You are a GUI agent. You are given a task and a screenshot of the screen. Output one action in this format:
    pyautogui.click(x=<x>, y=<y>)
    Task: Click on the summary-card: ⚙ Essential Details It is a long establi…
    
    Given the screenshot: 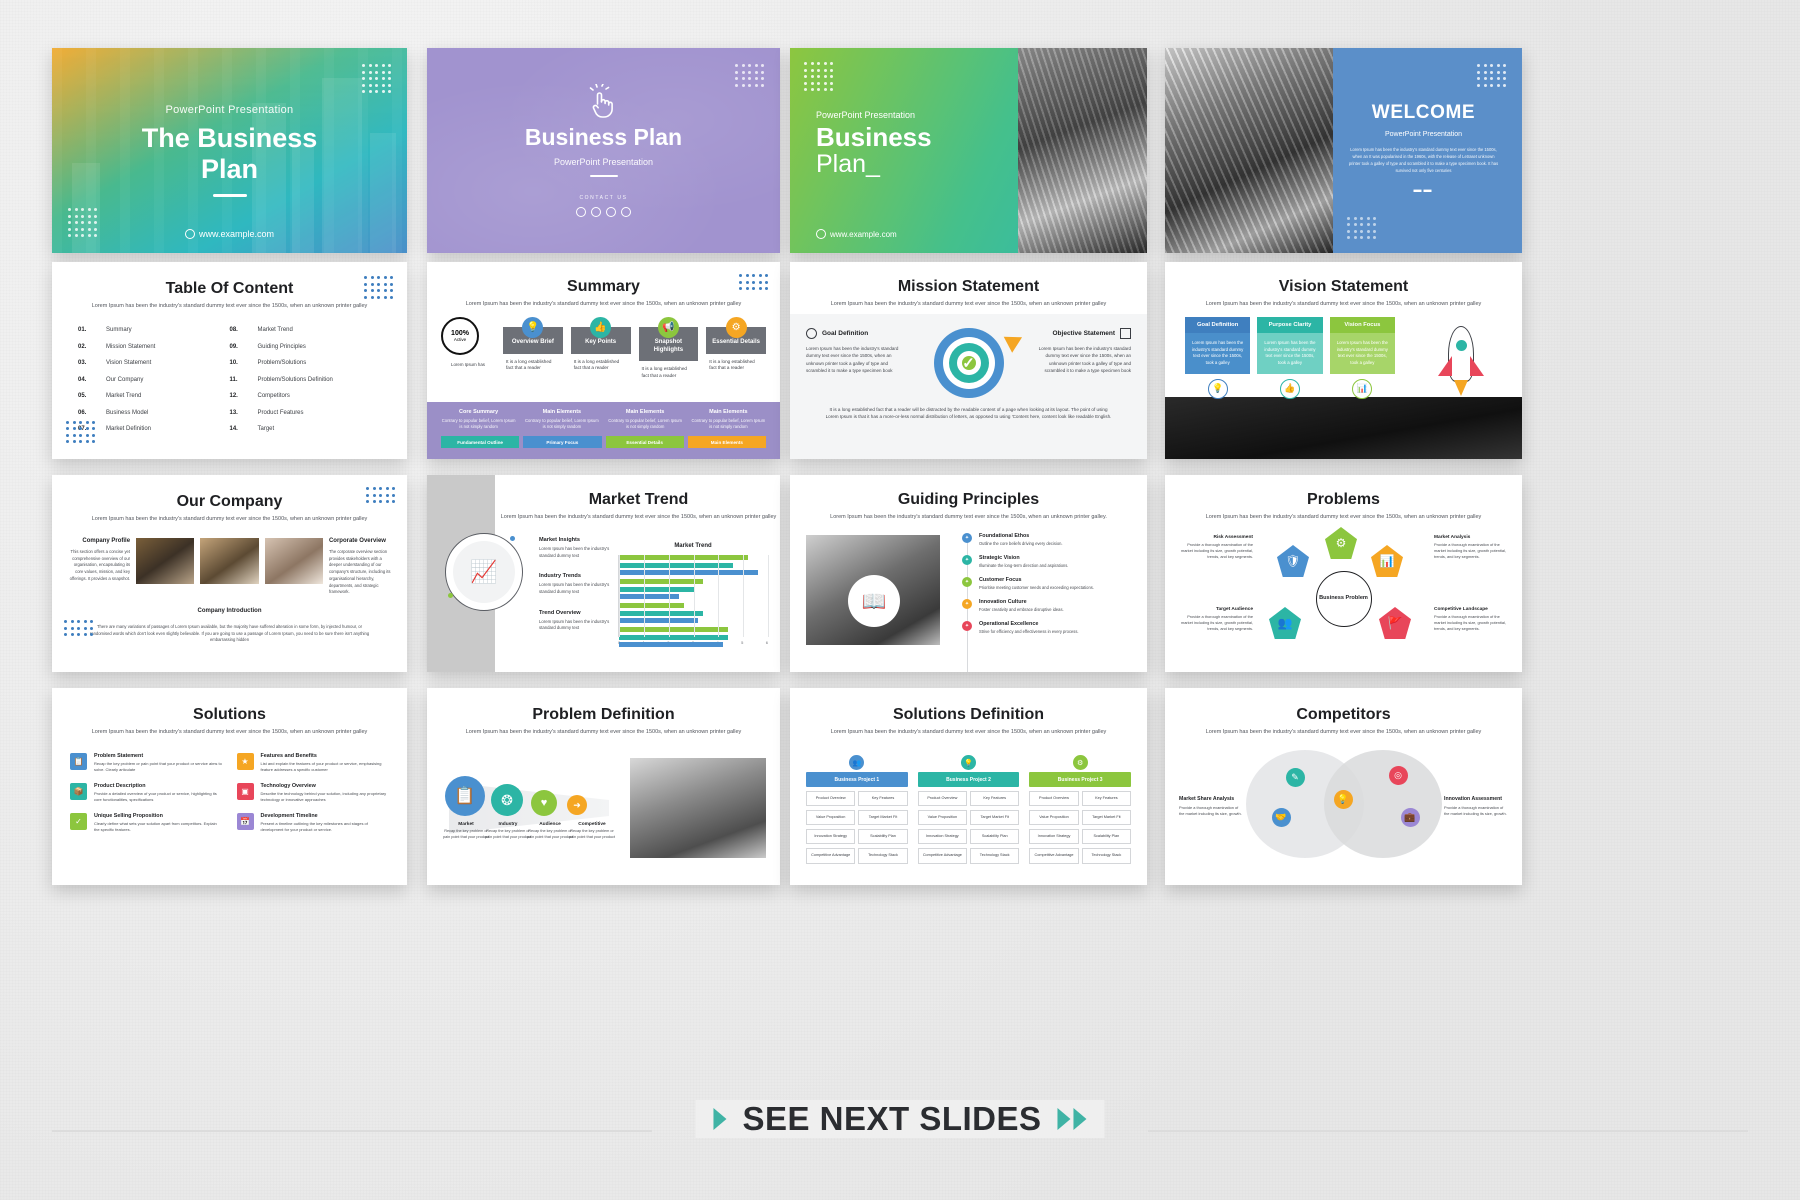 What is the action you would take?
    pyautogui.click(x=736, y=344)
    